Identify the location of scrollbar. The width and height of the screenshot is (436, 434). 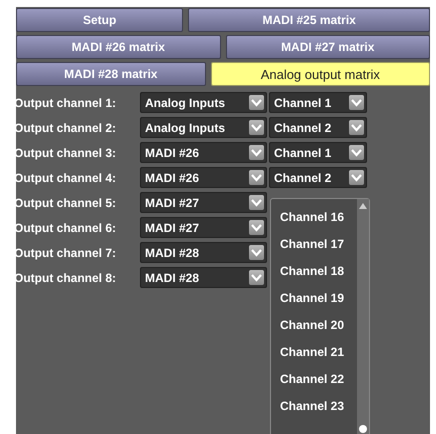
(363, 316).